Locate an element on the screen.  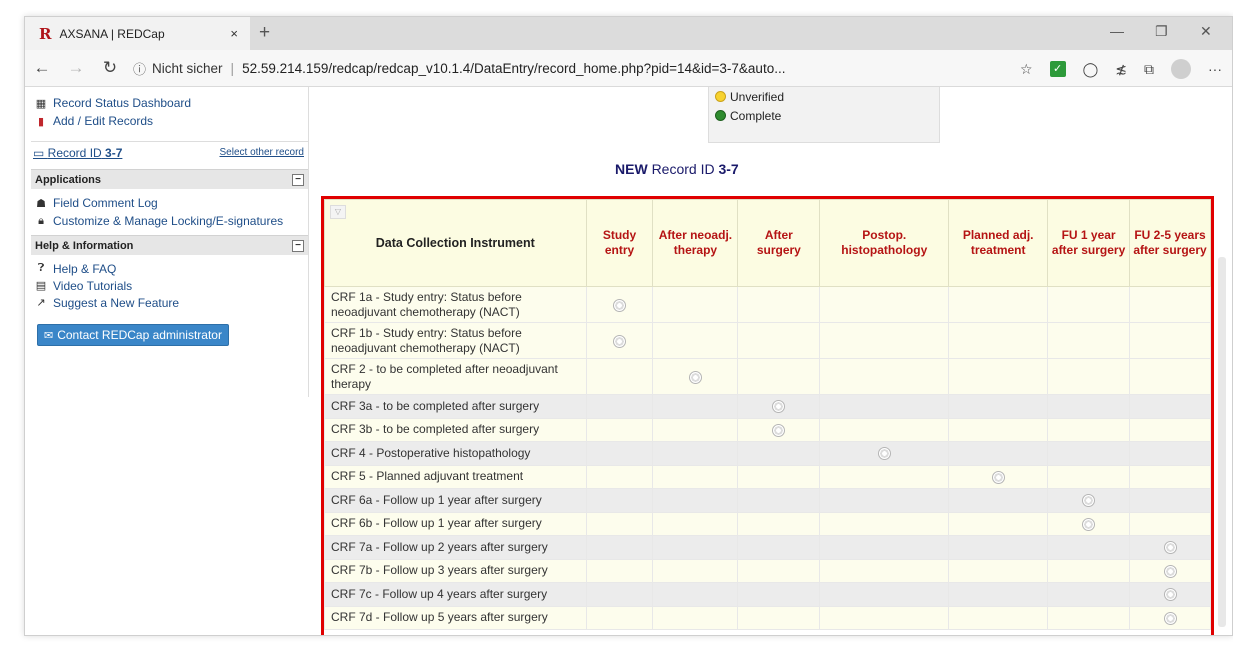
extension-check-icon: ✓ is located at coordinates (1057, 69).